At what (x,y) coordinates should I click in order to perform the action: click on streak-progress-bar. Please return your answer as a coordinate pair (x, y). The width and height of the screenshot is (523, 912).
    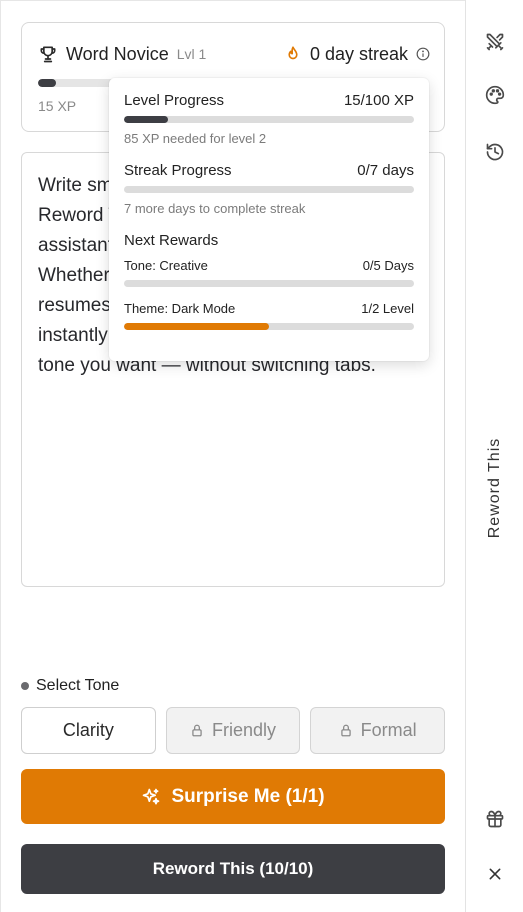
    Looking at the image, I should click on (269, 189).